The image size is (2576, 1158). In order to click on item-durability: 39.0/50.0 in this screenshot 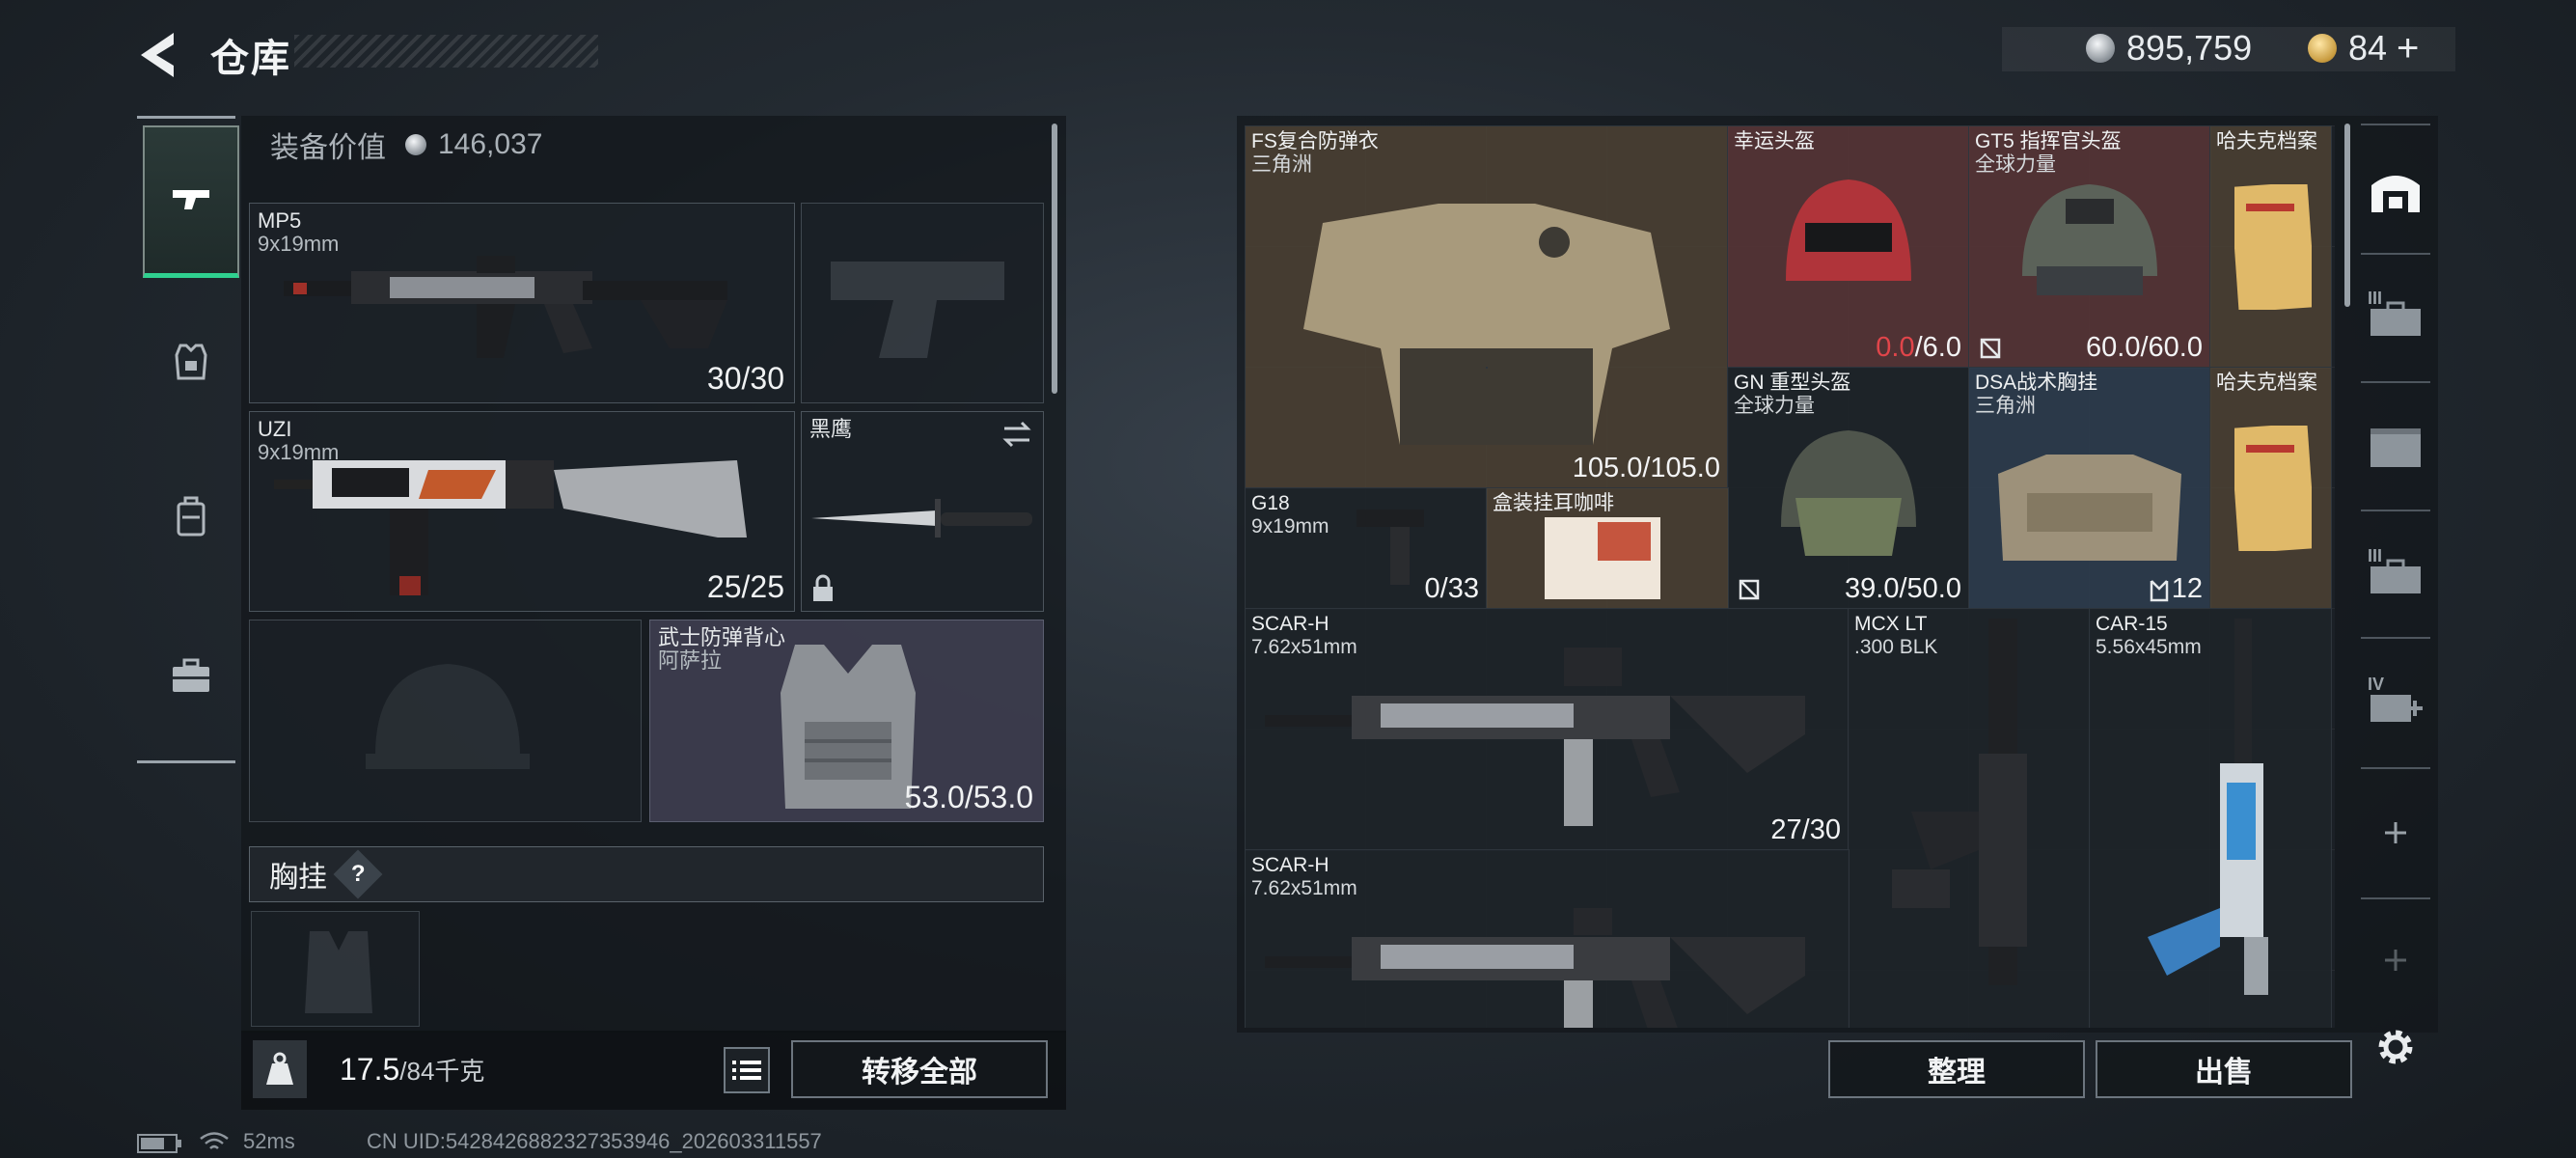, I will do `click(1903, 588)`.